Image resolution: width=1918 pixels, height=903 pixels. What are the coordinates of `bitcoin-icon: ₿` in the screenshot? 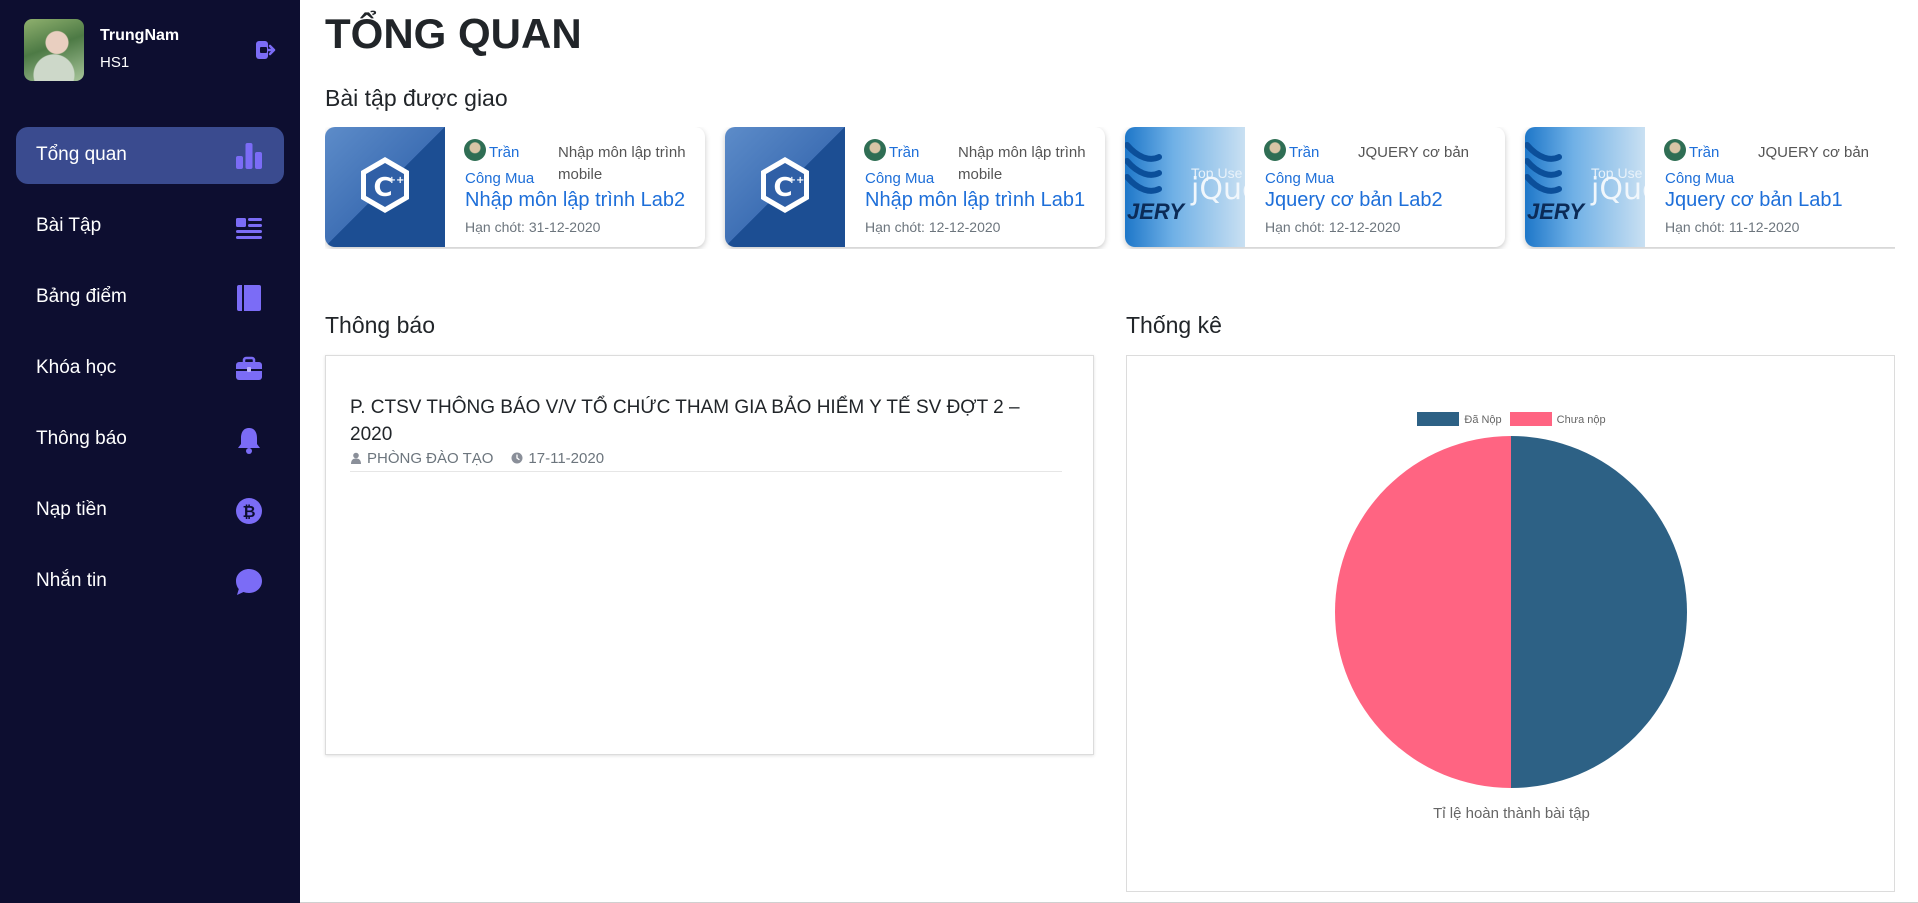 It's located at (249, 511).